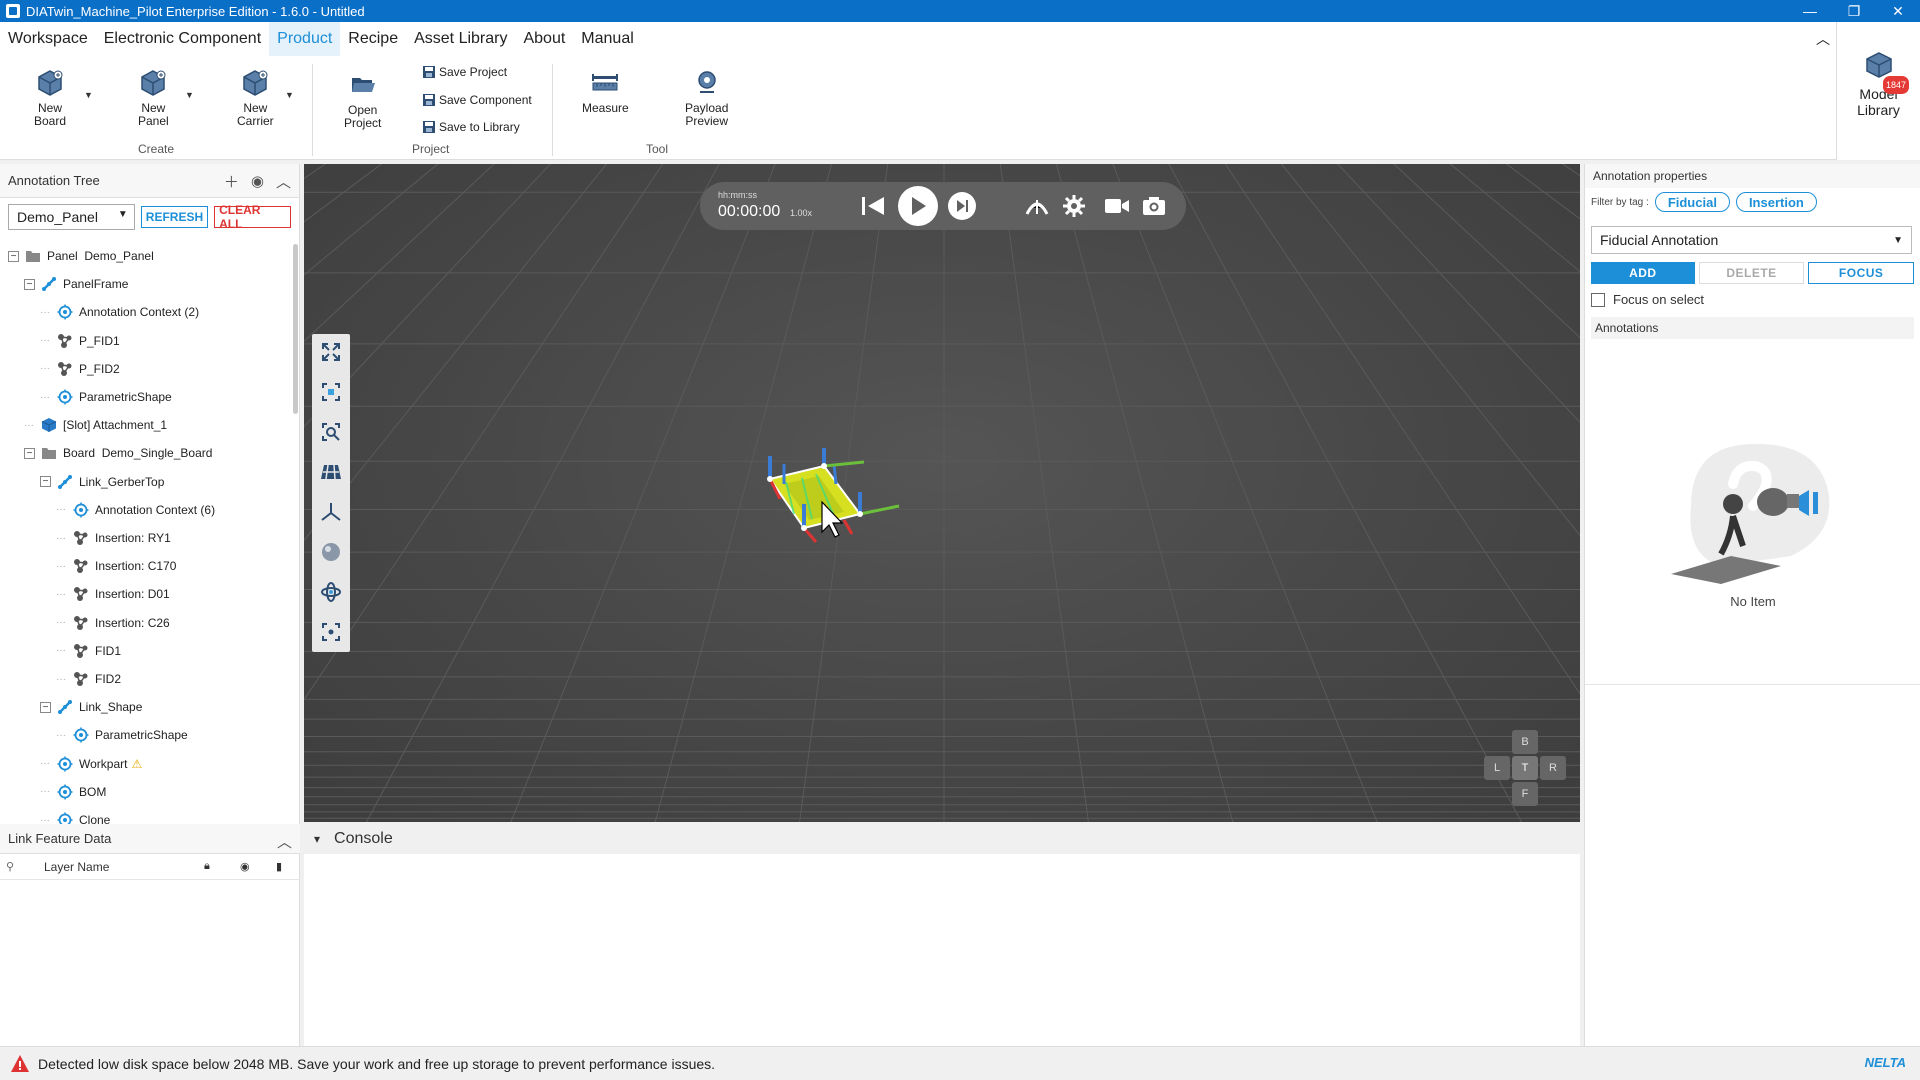 This screenshot has width=1920, height=1080. Describe the element at coordinates (1074, 206) in the screenshot. I see `gear-icon` at that location.